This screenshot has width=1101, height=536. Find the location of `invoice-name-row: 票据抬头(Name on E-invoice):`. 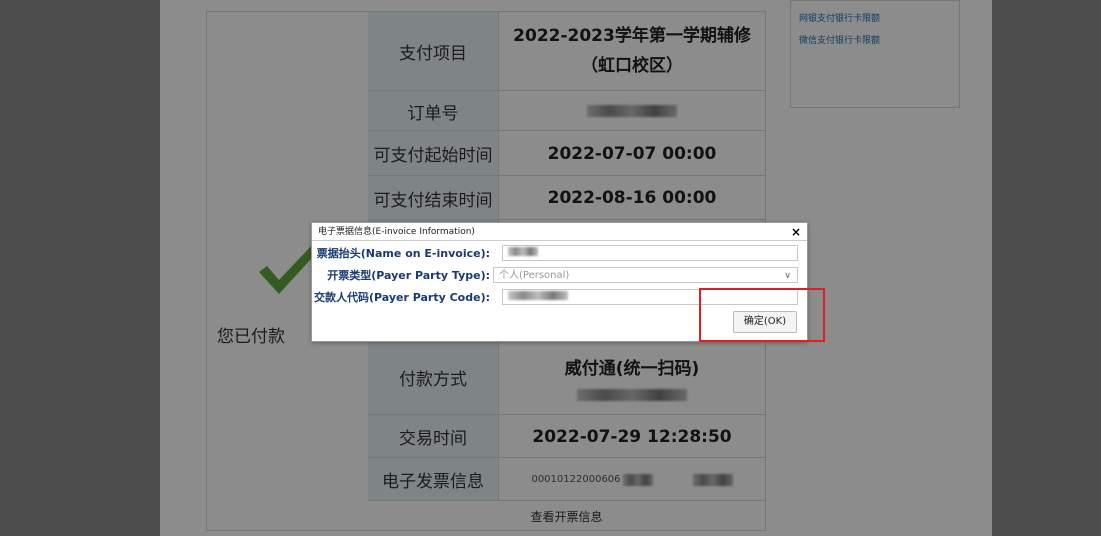

invoice-name-row: 票据抬头(Name on E-invoice): is located at coordinates (559, 254).